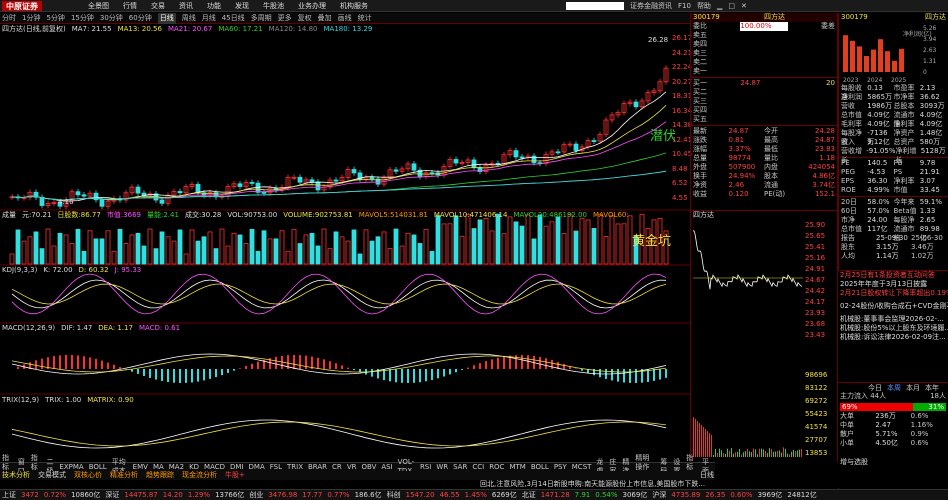 The width and height of the screenshot is (948, 500). What do you see at coordinates (9, 495) in the screenshot?
I see `index-quote-item: 上证` at bounding box center [9, 495].